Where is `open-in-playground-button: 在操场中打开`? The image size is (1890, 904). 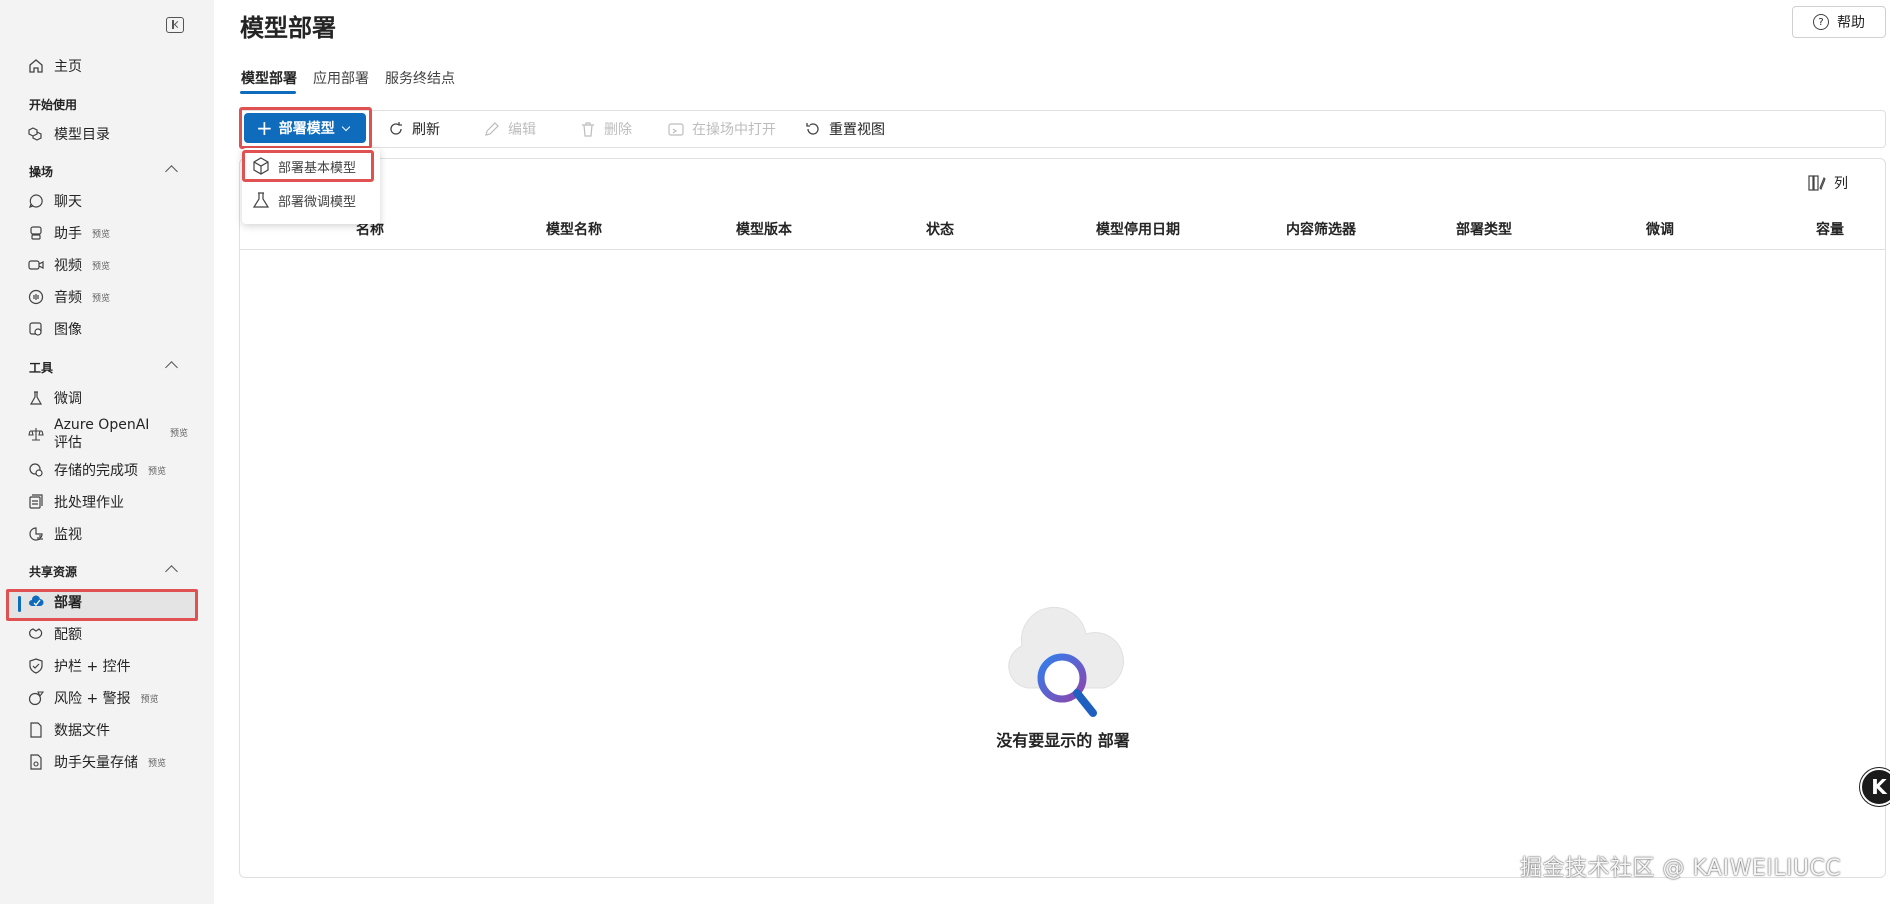
open-in-playground-button: 在操场中打开 is located at coordinates (722, 129).